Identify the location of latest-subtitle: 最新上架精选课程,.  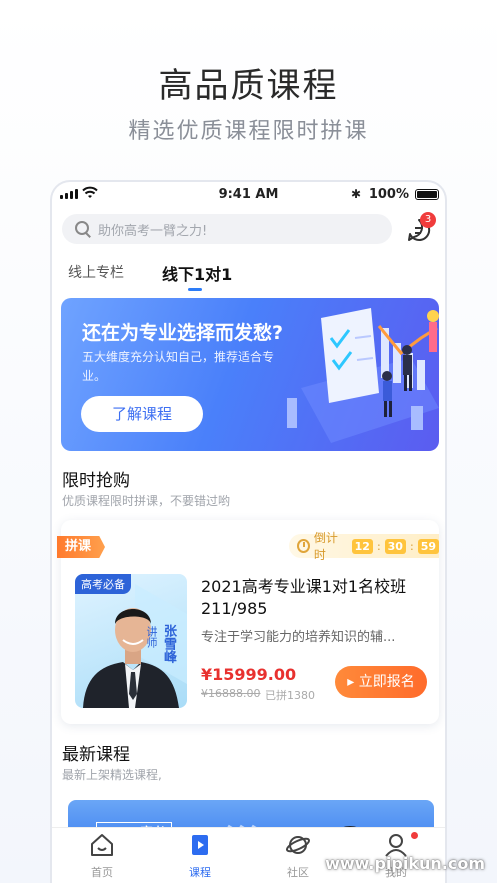
(112, 775).